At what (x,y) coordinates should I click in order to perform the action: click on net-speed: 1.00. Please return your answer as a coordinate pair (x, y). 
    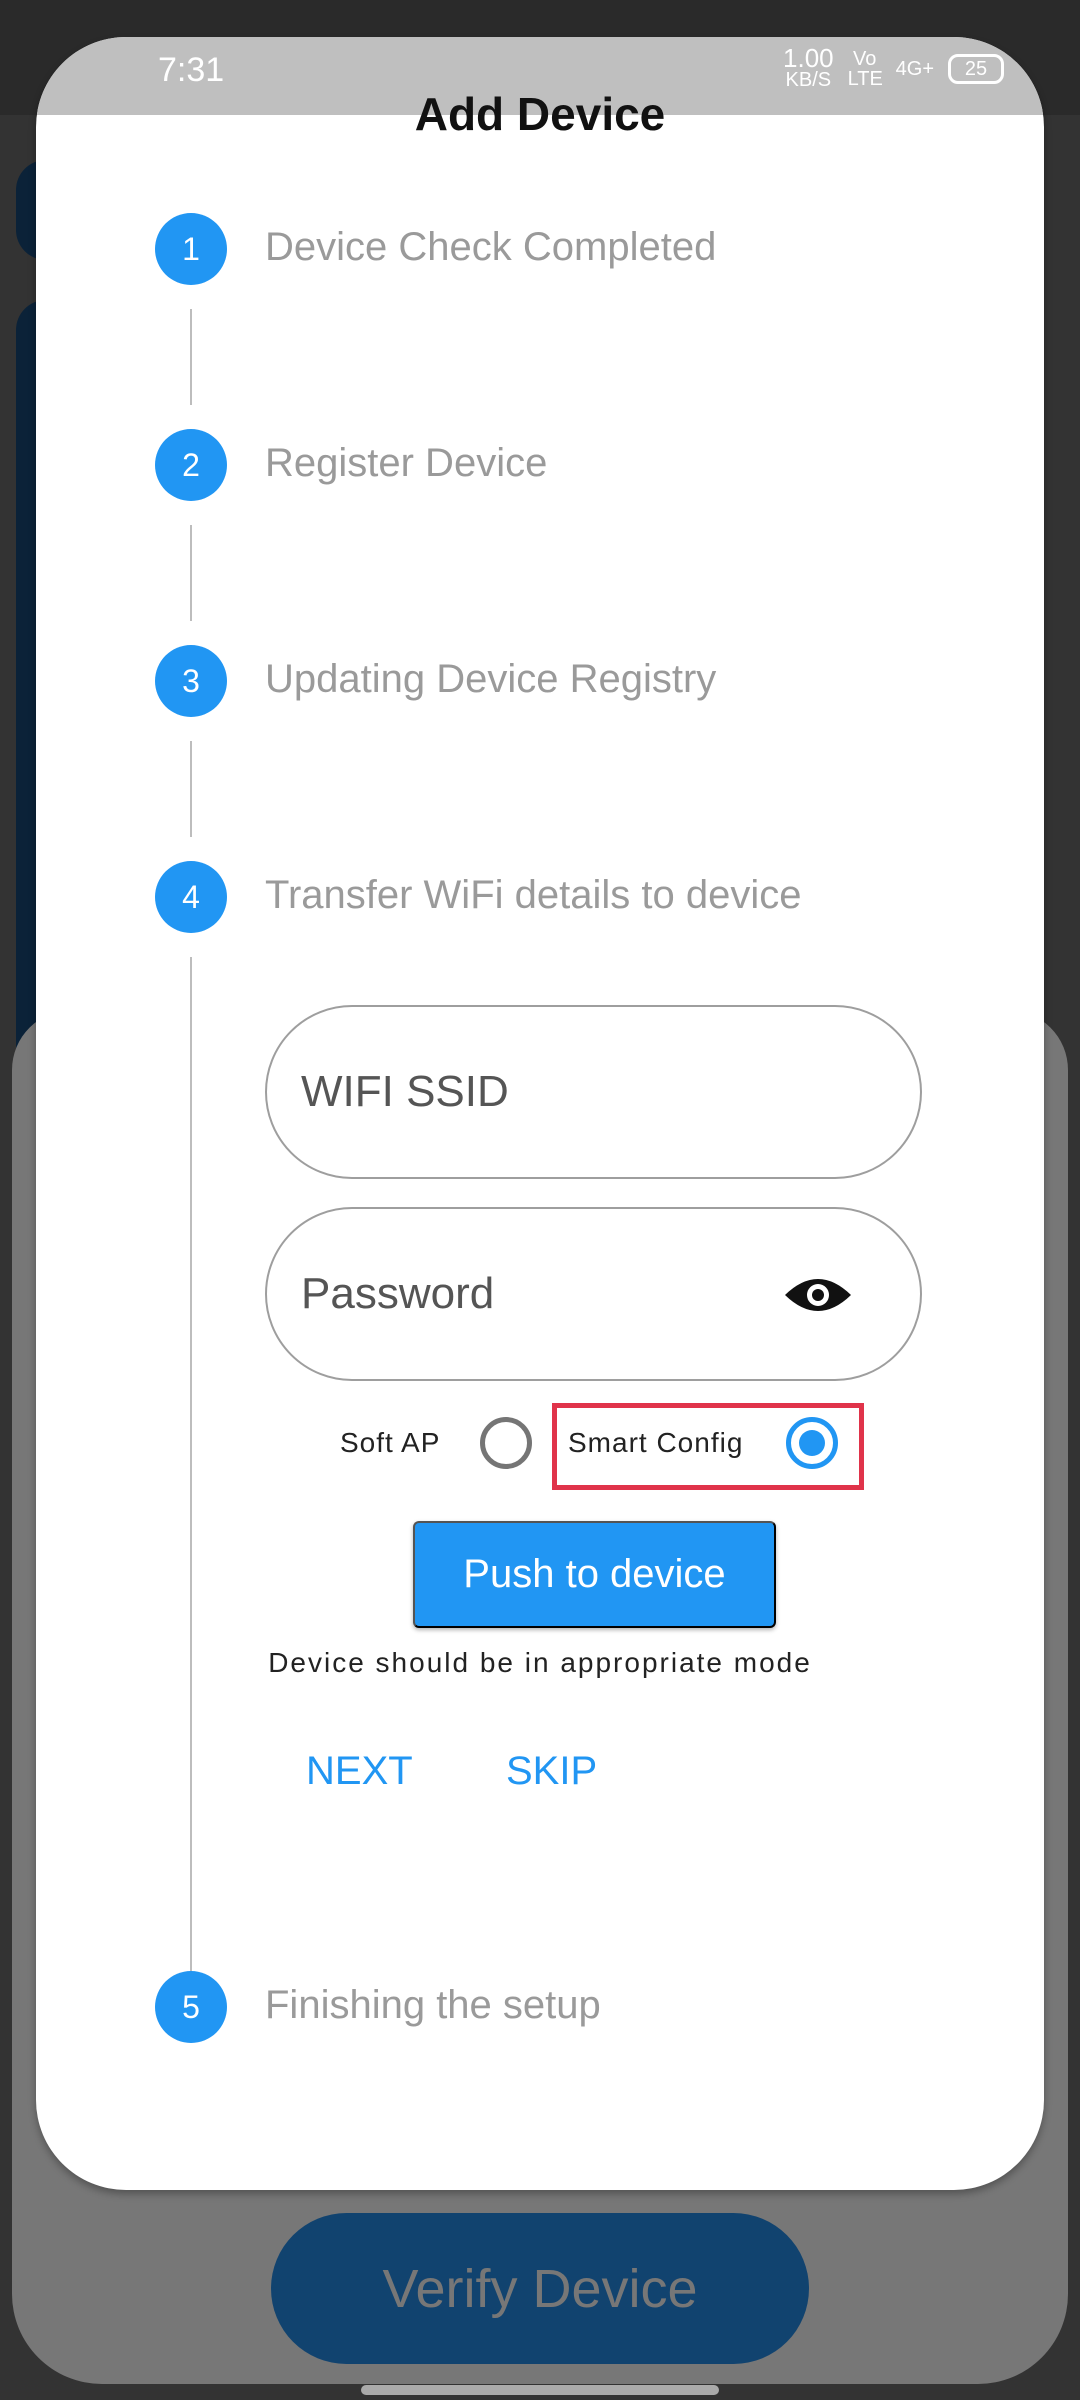
    Looking at the image, I should click on (808, 58).